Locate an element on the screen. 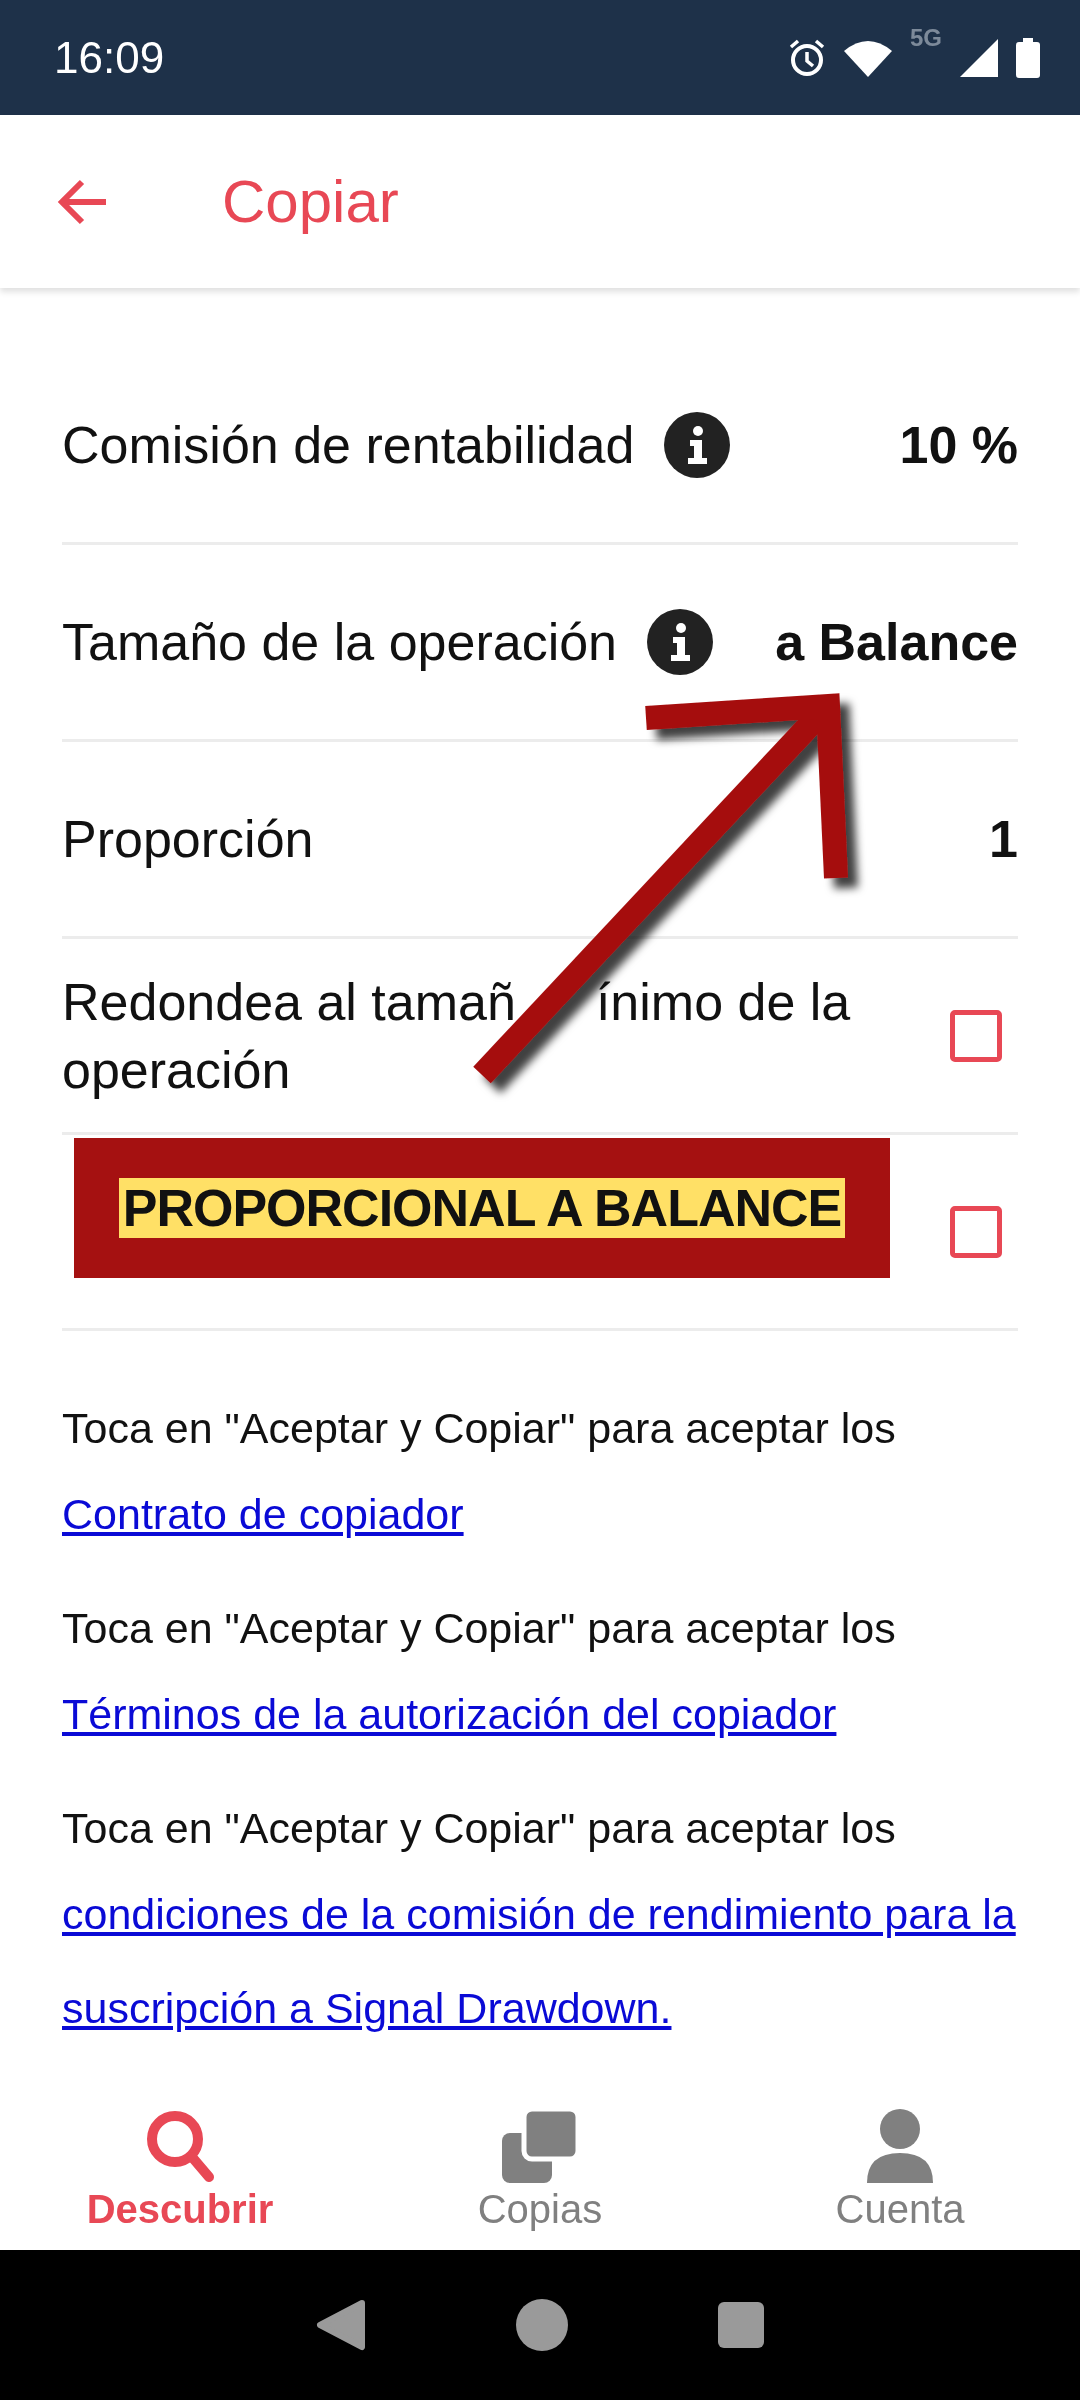  person-icon is located at coordinates (900, 2145).